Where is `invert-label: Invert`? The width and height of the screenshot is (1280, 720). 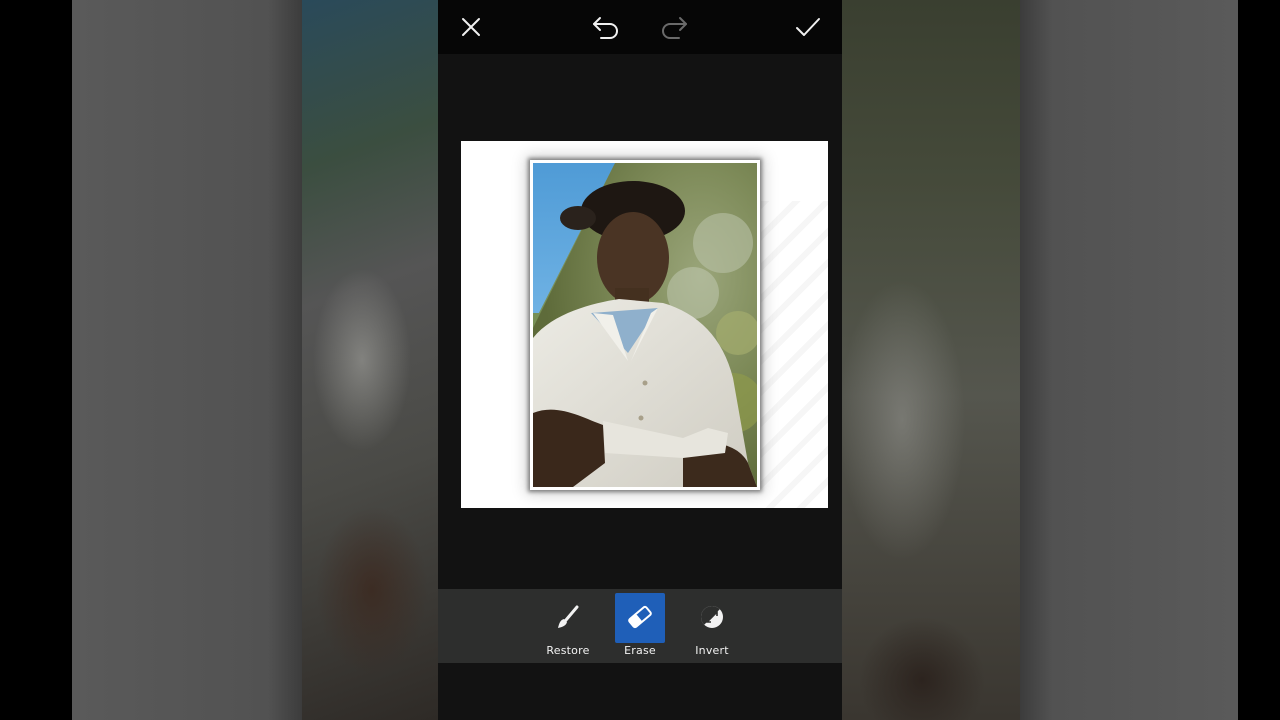
invert-label: Invert is located at coordinates (712, 650).